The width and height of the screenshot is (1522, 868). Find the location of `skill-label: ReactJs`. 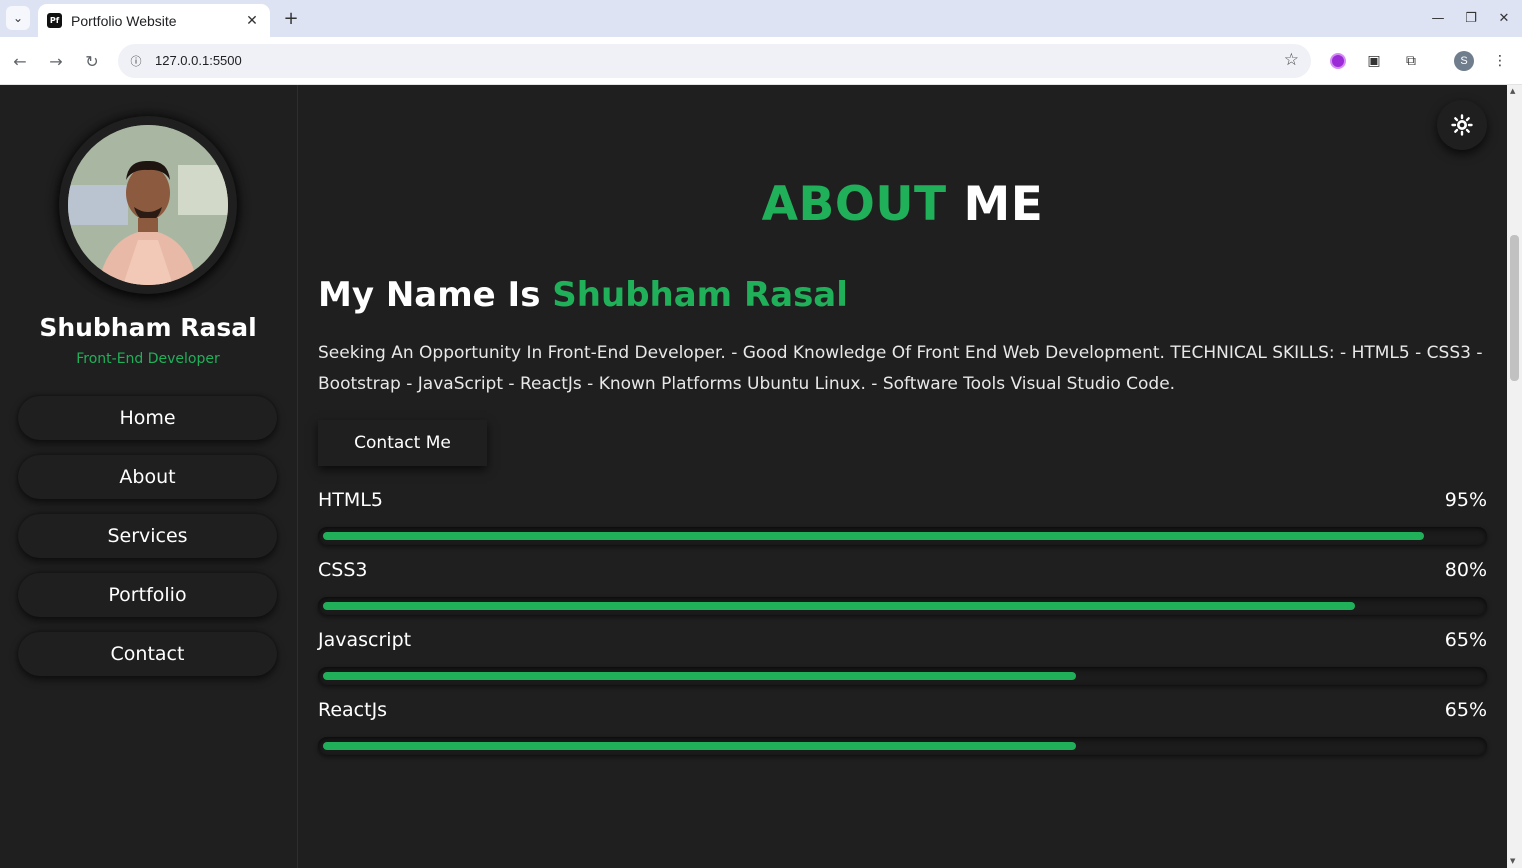

skill-label: ReactJs is located at coordinates (353, 710).